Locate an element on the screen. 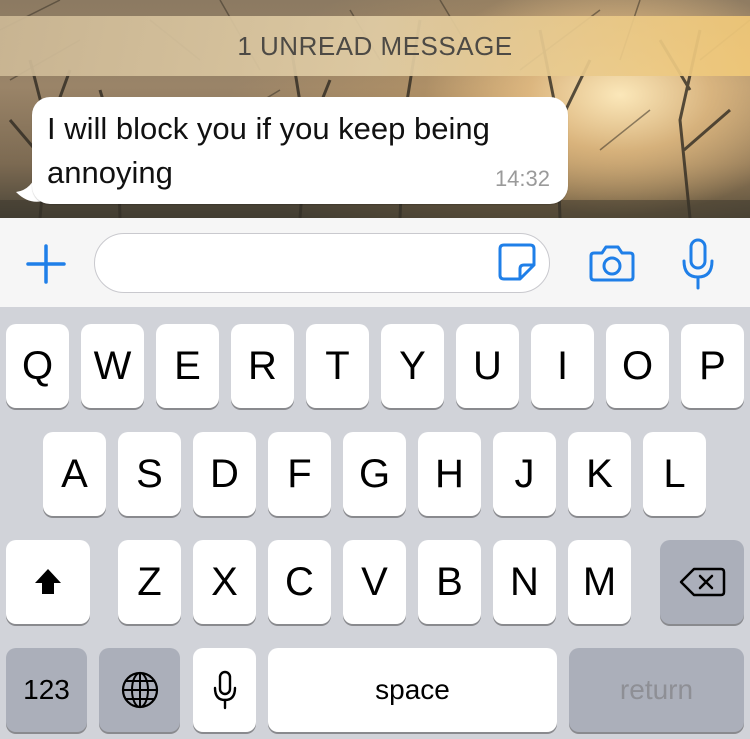 The width and height of the screenshot is (750, 739). key-s: S is located at coordinates (149, 474).